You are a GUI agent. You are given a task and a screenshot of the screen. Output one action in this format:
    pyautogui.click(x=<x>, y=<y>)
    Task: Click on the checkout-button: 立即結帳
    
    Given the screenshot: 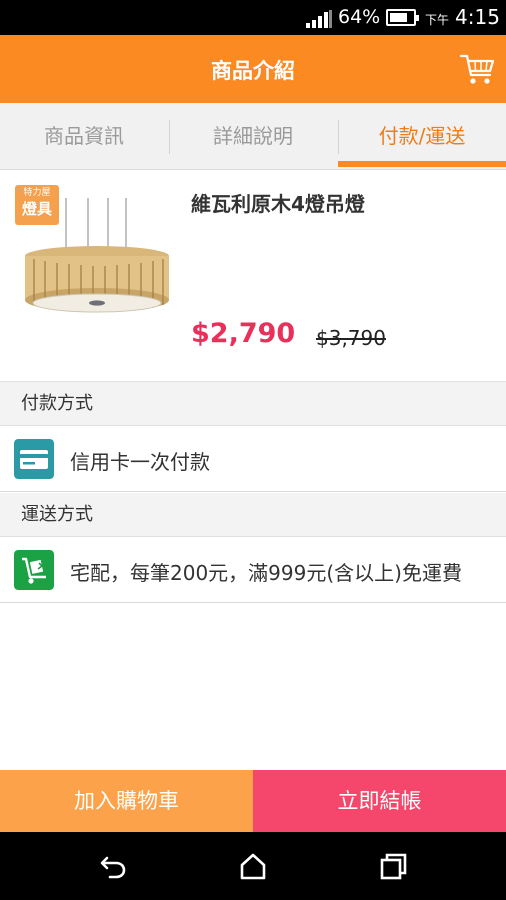 What is the action you would take?
    pyautogui.click(x=379, y=801)
    